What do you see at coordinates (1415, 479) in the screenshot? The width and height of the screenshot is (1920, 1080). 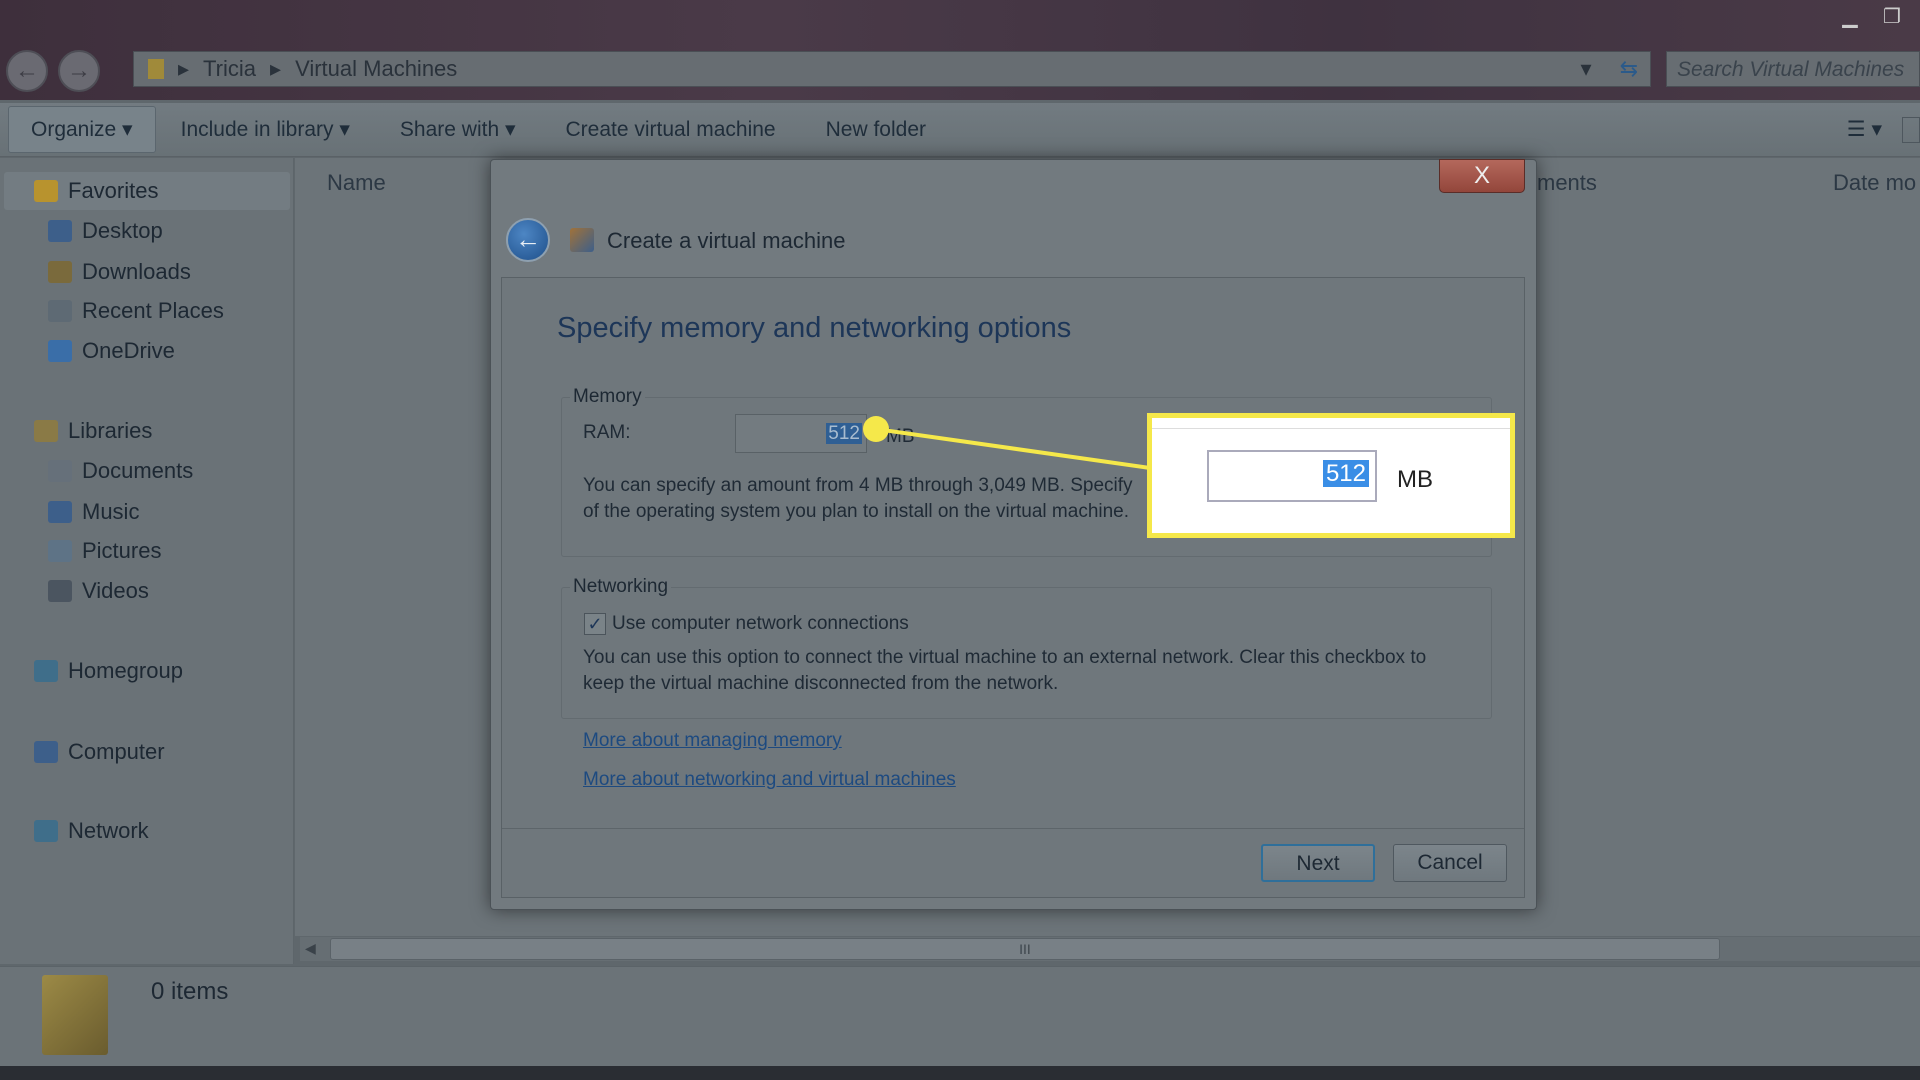 I see `callout-unit: MB` at bounding box center [1415, 479].